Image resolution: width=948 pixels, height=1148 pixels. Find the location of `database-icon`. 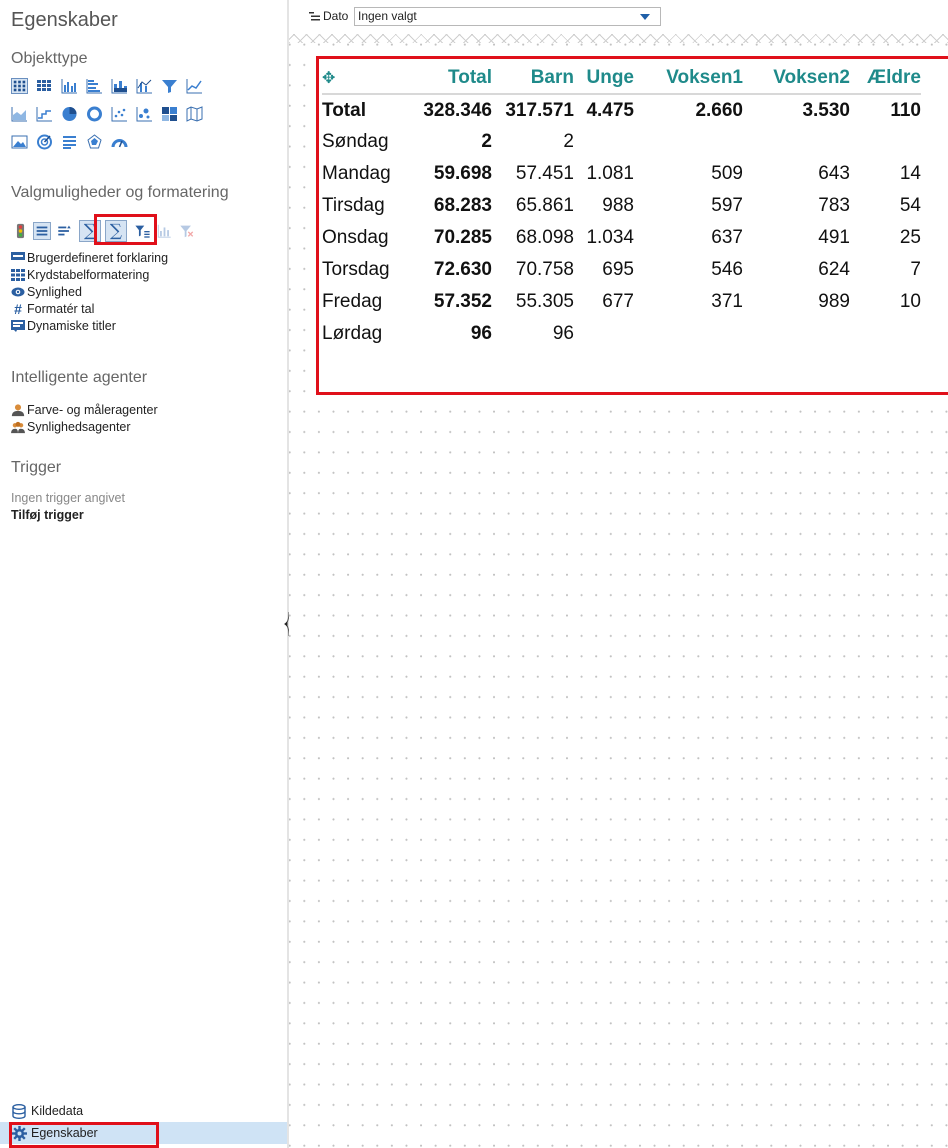

database-icon is located at coordinates (19, 1111).